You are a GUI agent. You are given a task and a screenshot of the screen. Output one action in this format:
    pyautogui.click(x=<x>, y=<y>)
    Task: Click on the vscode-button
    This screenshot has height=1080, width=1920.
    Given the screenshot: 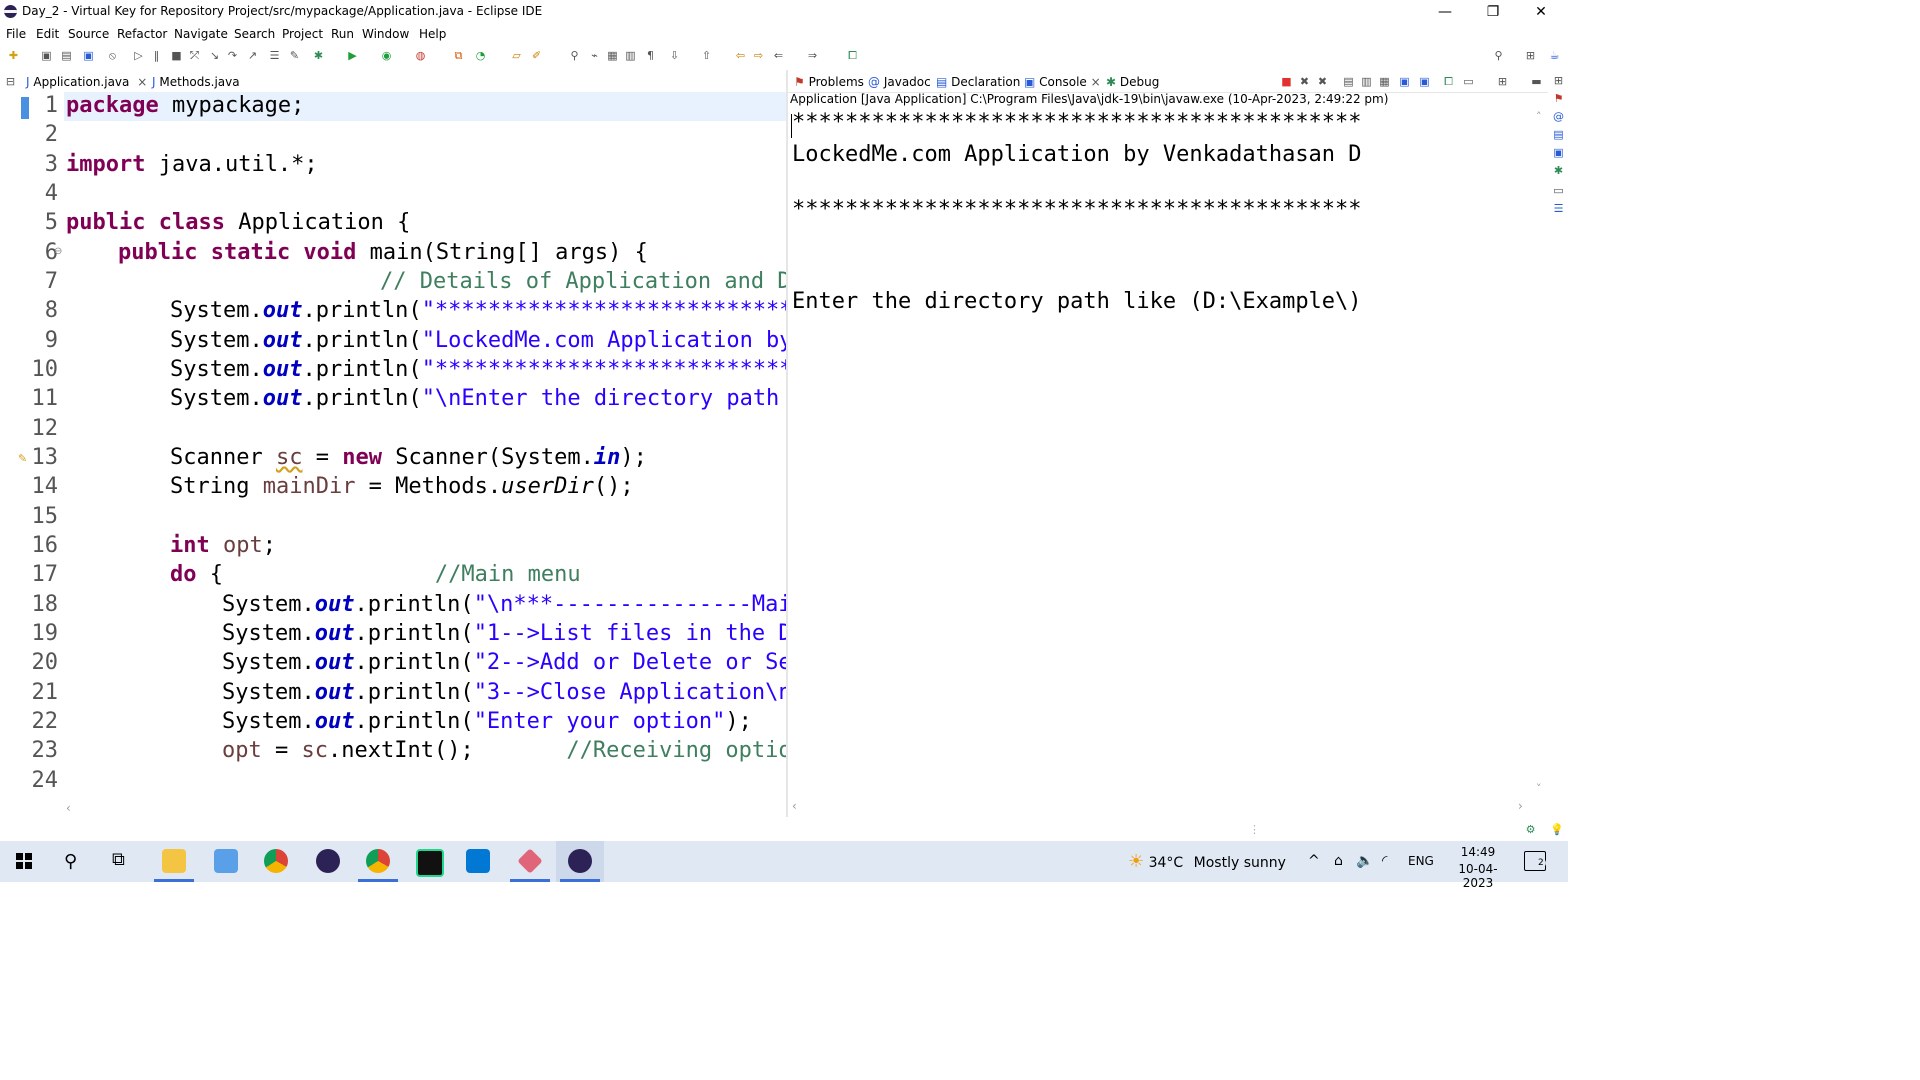 What is the action you would take?
    pyautogui.click(x=478, y=861)
    